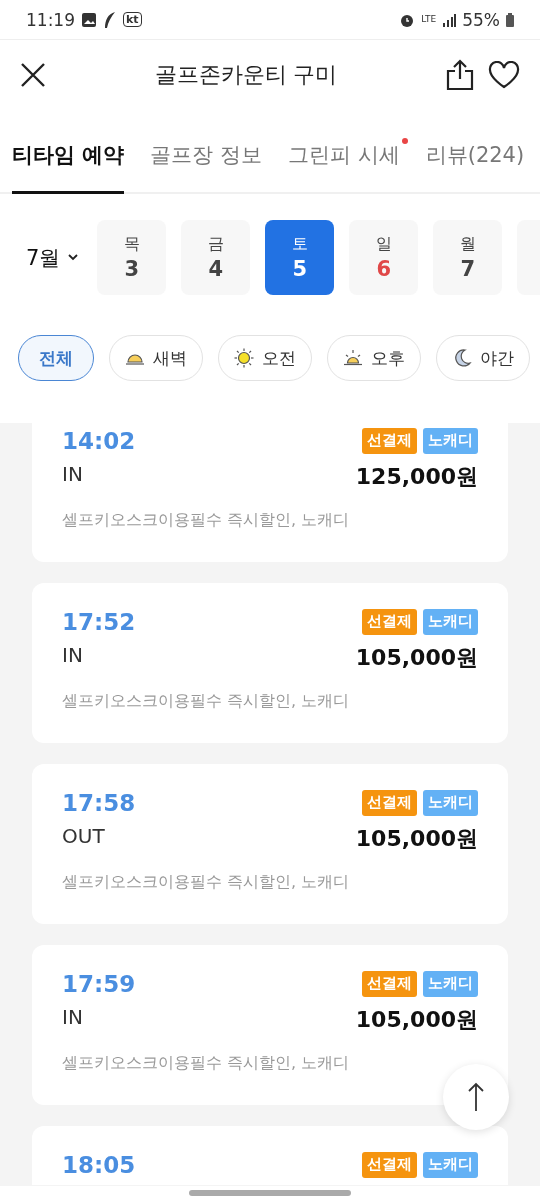 Image resolution: width=540 pixels, height=1200 pixels. What do you see at coordinates (89, 19) in the screenshot?
I see `image-icon` at bounding box center [89, 19].